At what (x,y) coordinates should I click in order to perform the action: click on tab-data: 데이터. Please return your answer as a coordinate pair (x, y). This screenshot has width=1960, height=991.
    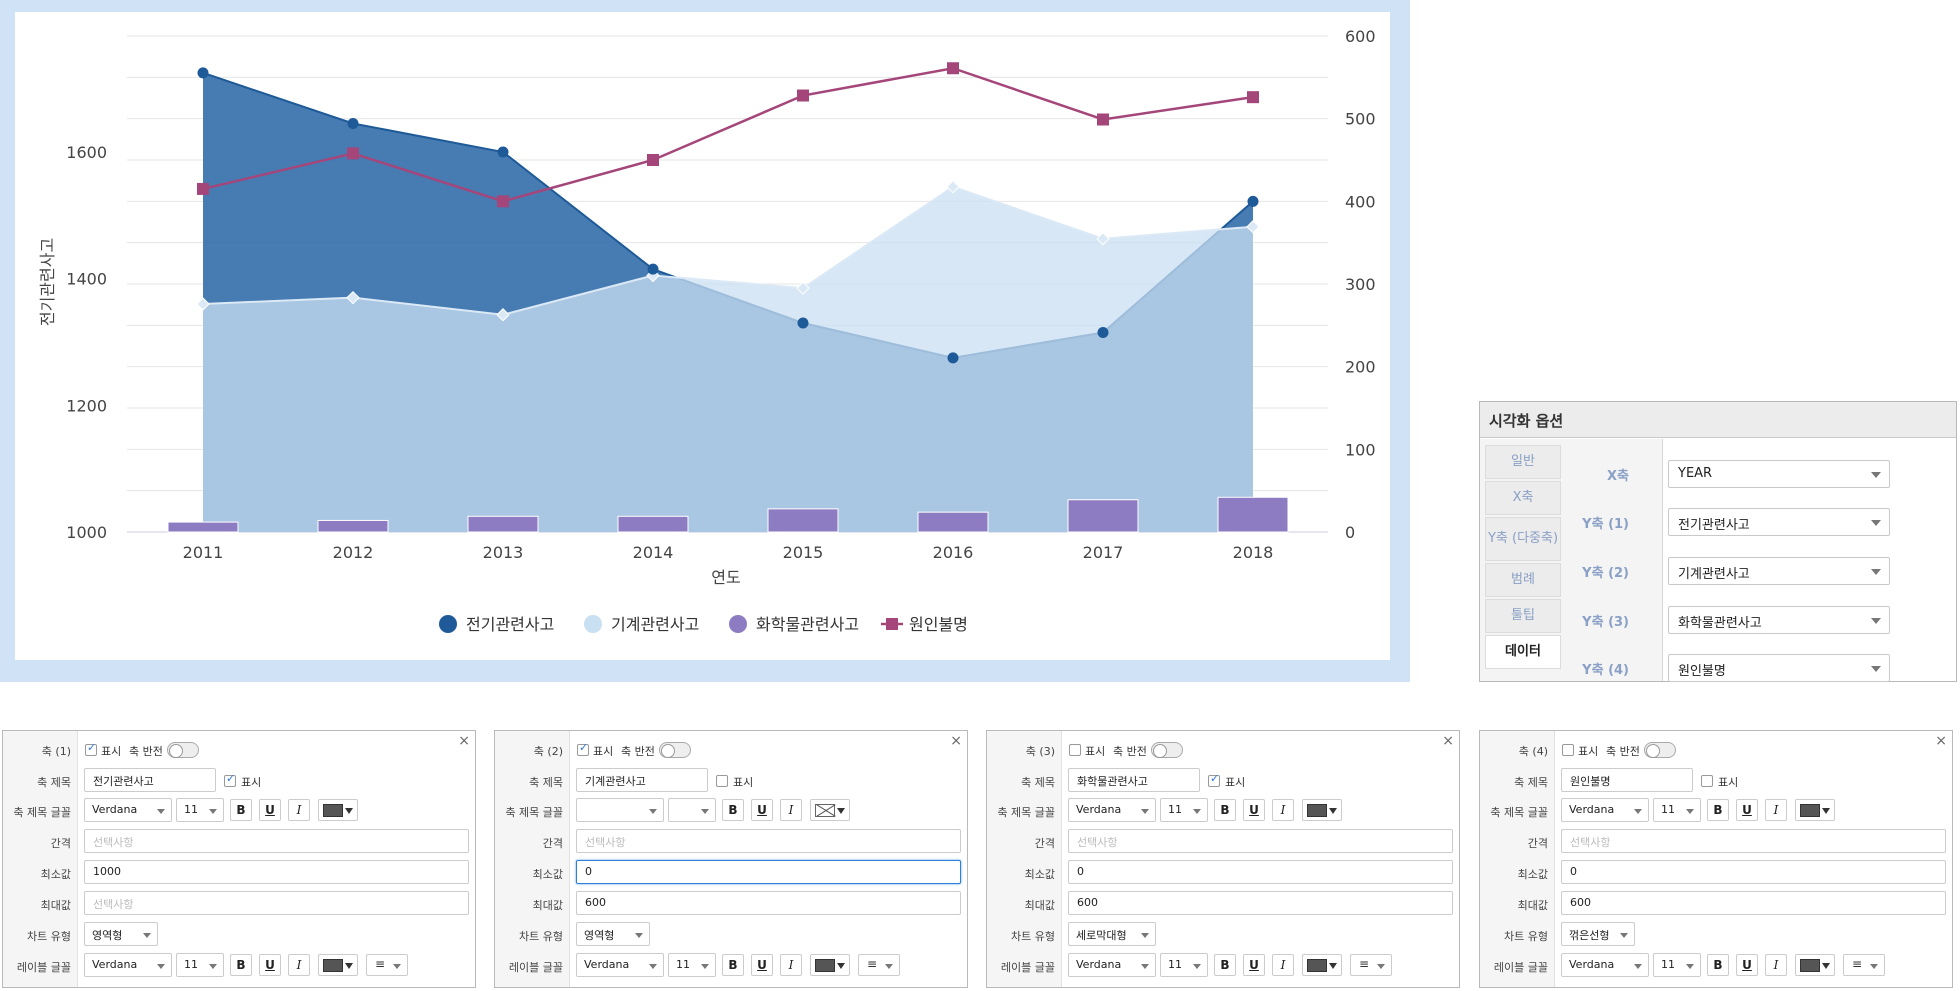
    Looking at the image, I should click on (1523, 652).